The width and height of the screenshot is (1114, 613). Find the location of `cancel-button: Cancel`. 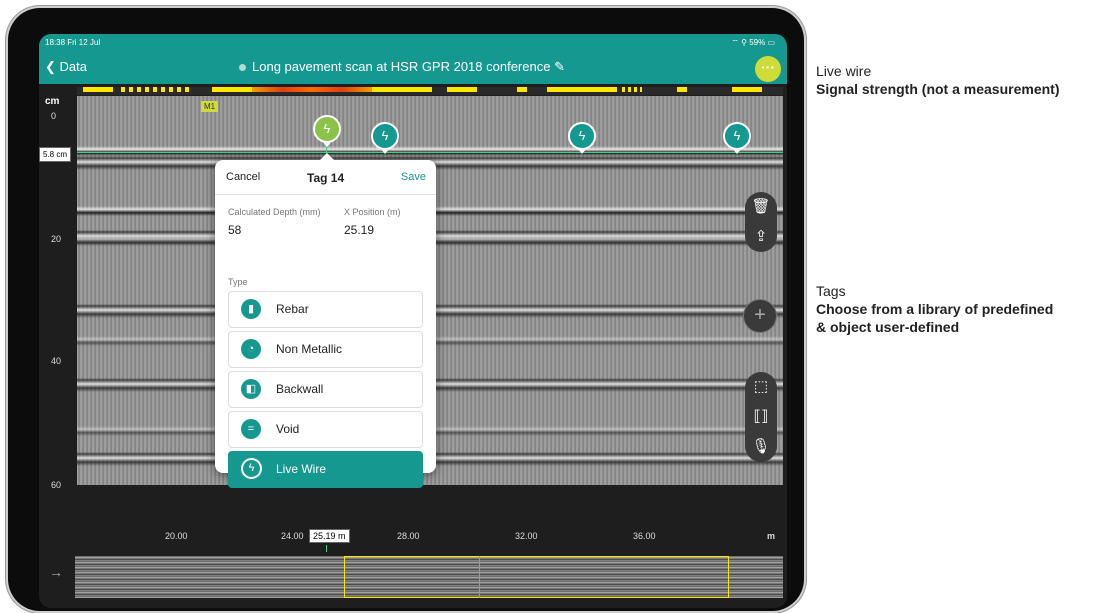

cancel-button: Cancel is located at coordinates (243, 177).